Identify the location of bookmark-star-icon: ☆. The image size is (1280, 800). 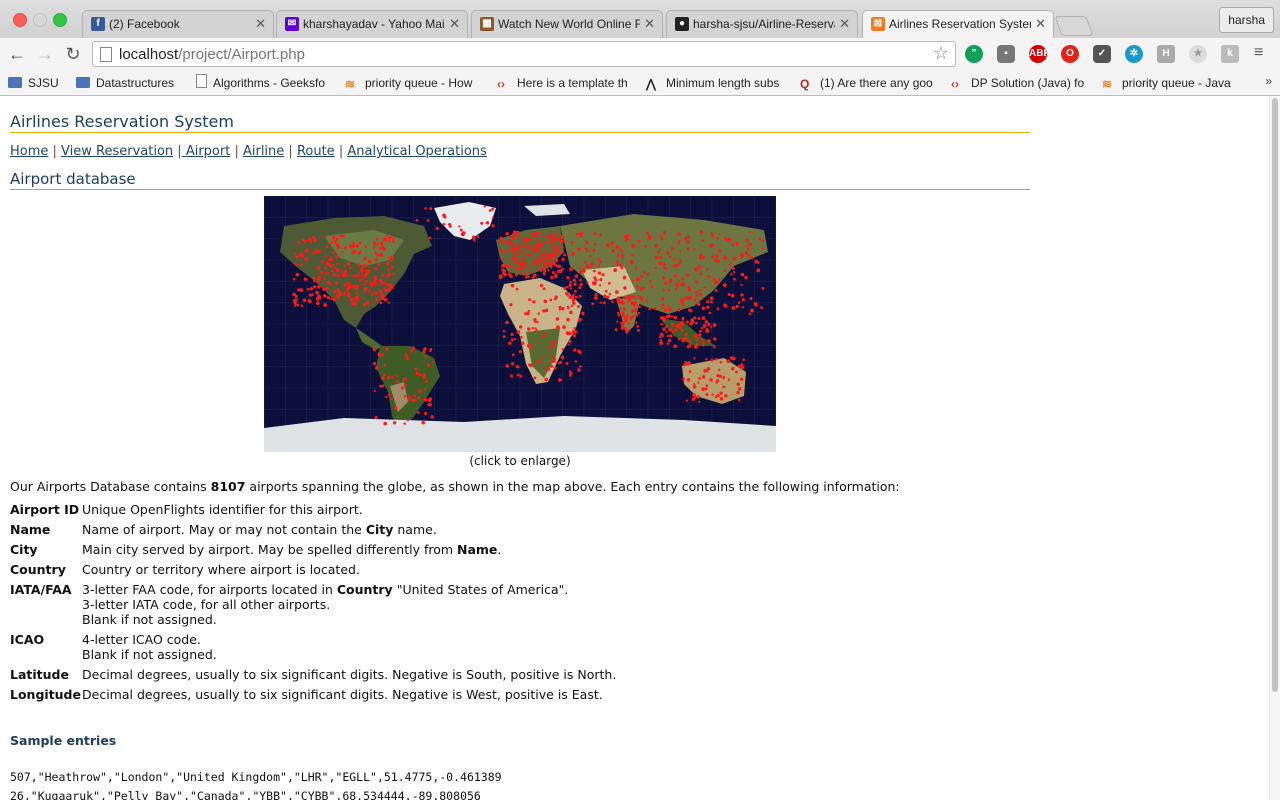
(941, 53).